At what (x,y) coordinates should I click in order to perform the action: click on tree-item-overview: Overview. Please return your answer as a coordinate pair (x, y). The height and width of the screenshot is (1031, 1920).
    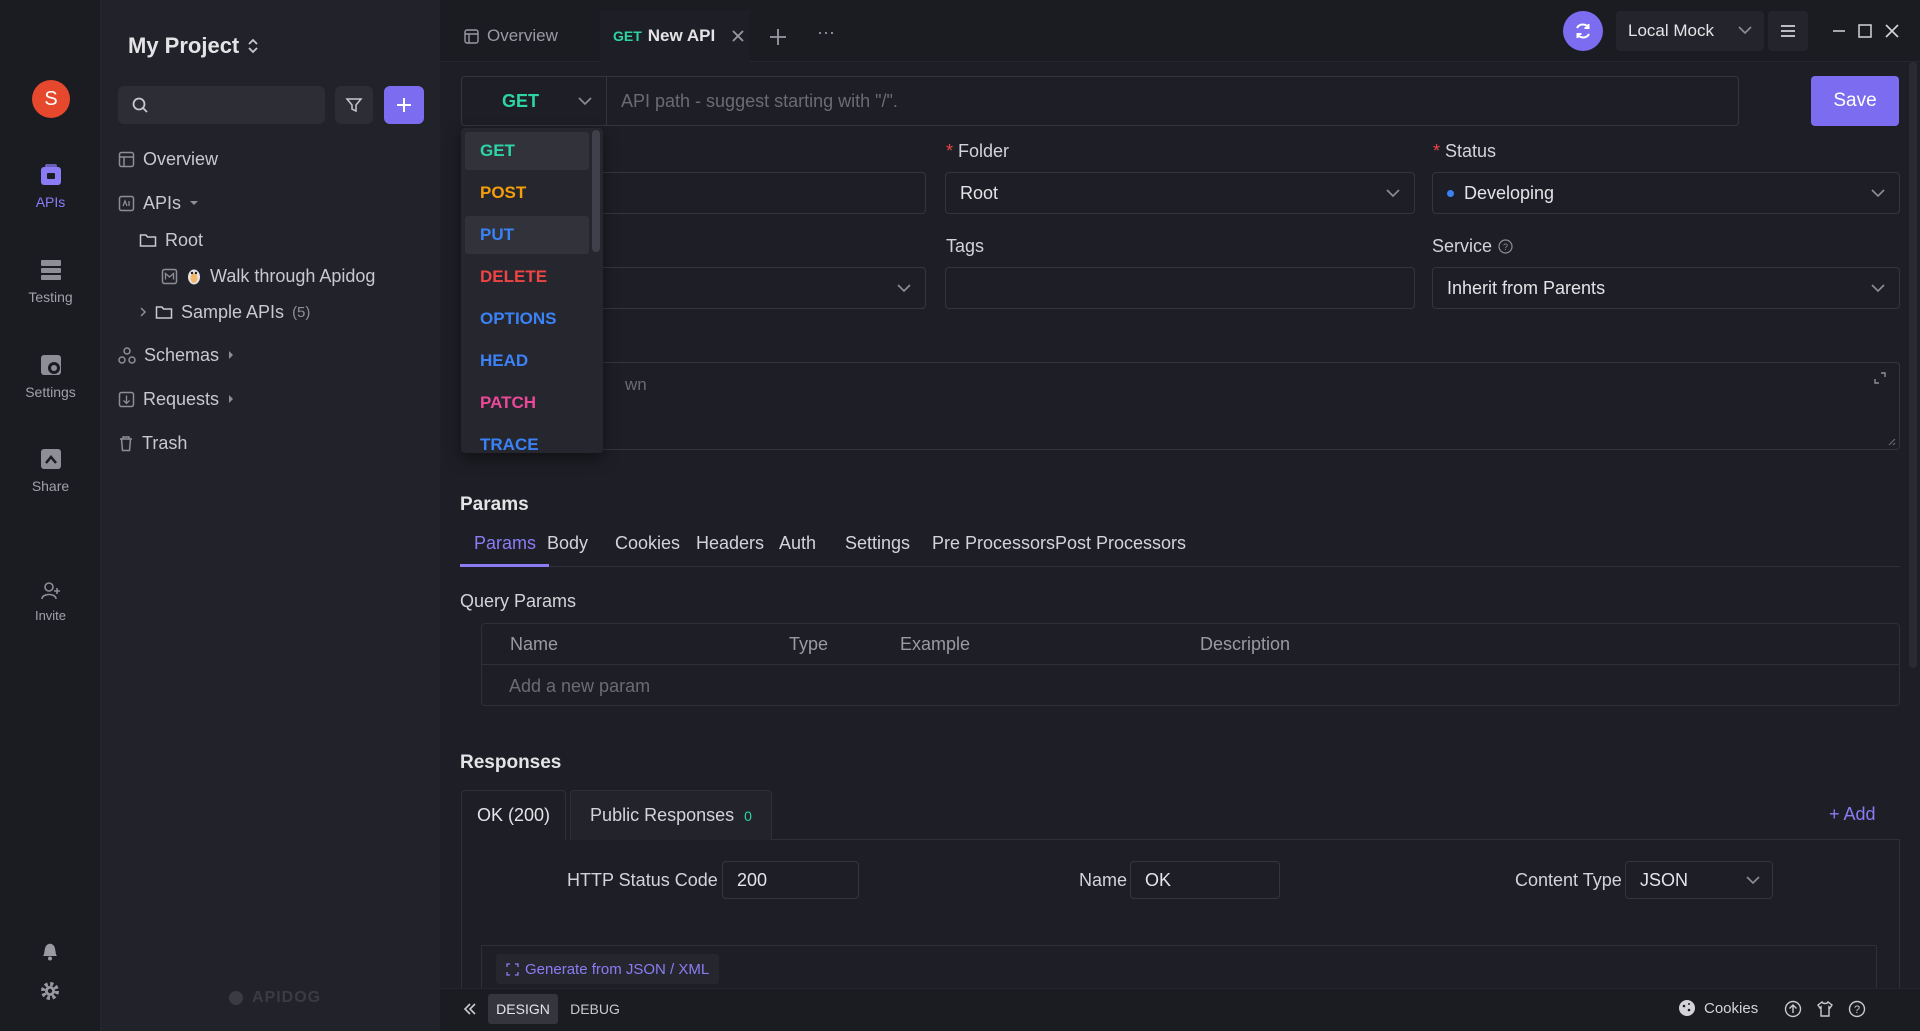
    Looking at the image, I should click on (168, 159).